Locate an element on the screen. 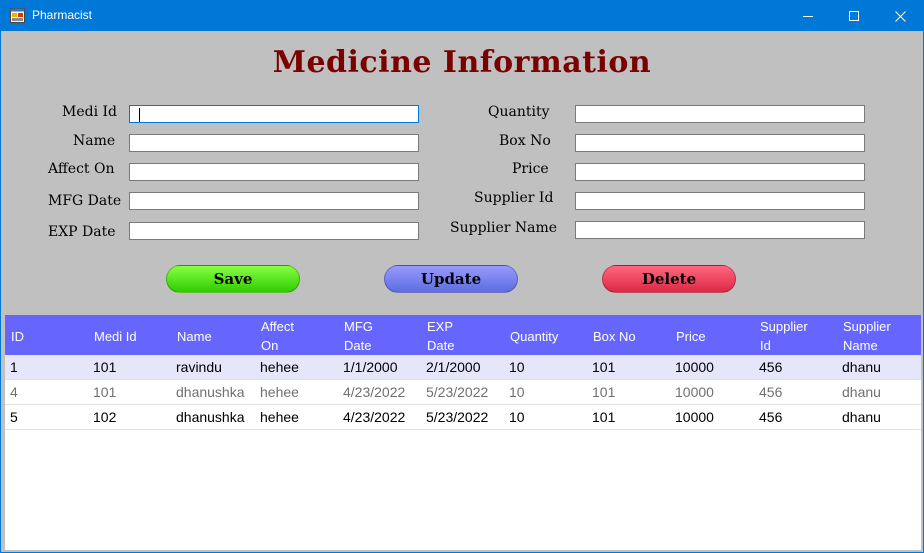 The image size is (924, 553). table-cell: 102 is located at coordinates (104, 417).